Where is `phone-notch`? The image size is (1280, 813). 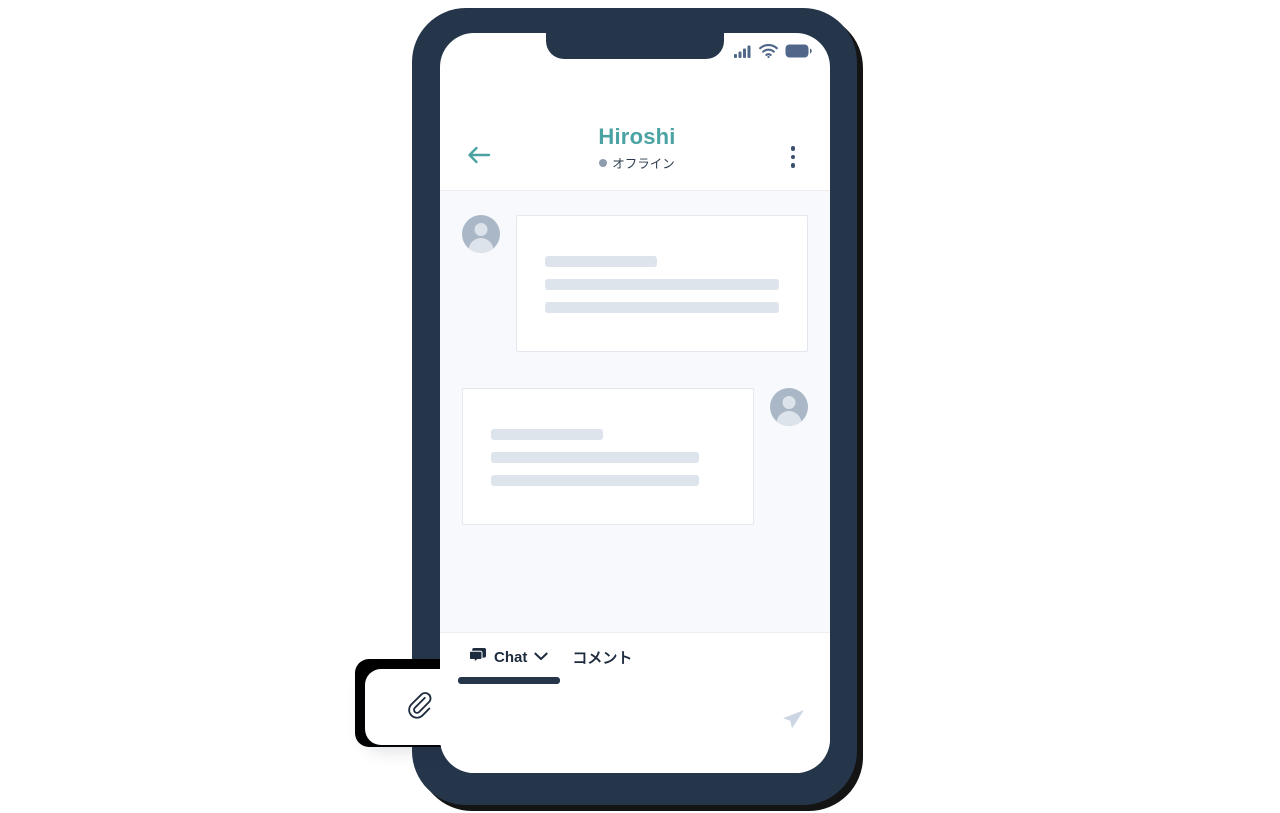 phone-notch is located at coordinates (635, 46).